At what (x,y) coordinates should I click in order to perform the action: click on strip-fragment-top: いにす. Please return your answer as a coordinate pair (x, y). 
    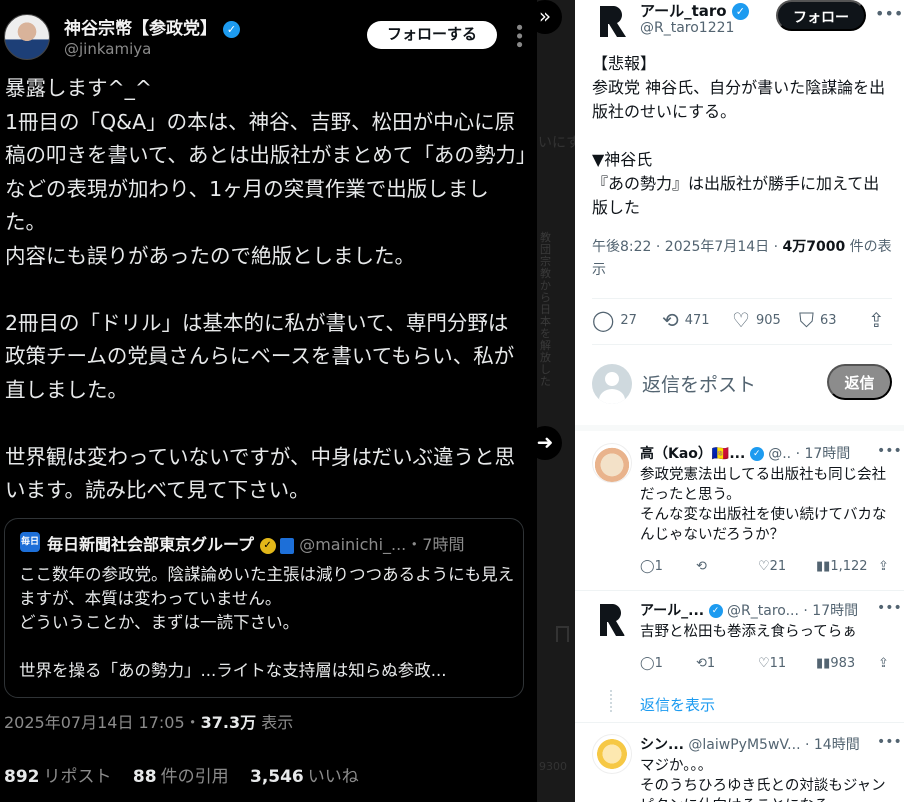
    Looking at the image, I should click on (559, 143).